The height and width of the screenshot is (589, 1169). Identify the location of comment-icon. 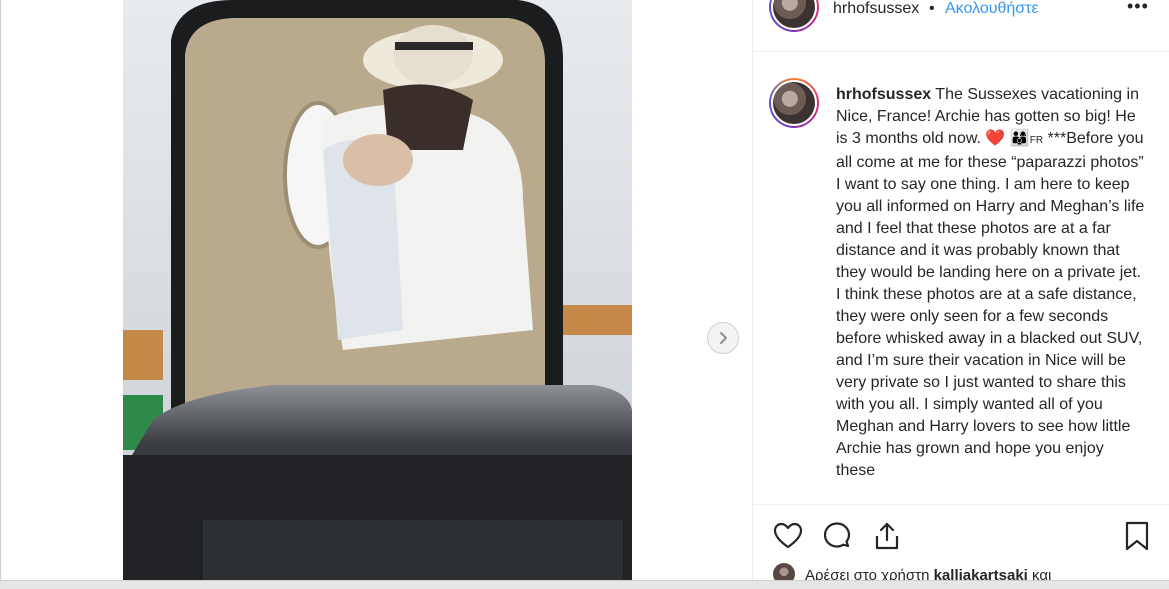
(837, 536).